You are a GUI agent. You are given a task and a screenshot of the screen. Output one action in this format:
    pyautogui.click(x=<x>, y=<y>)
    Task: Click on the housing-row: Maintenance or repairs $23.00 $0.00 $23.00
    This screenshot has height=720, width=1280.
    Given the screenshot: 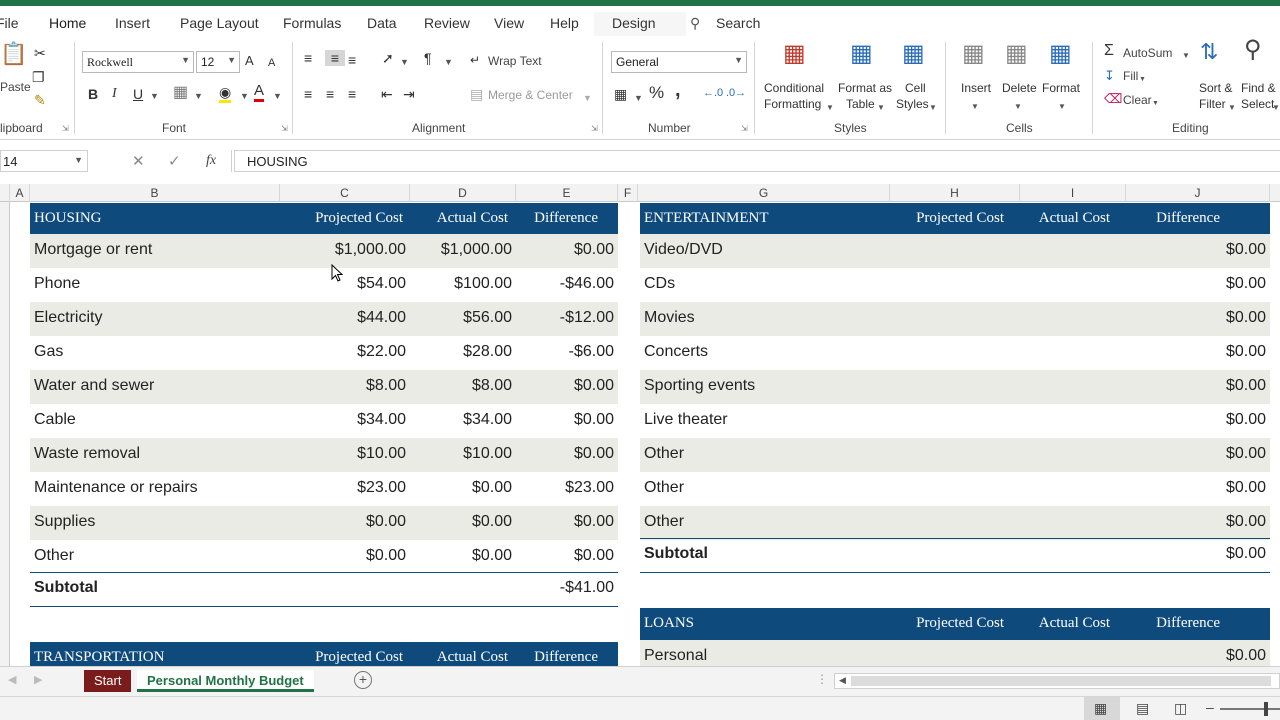 What is the action you would take?
    pyautogui.click(x=324, y=489)
    